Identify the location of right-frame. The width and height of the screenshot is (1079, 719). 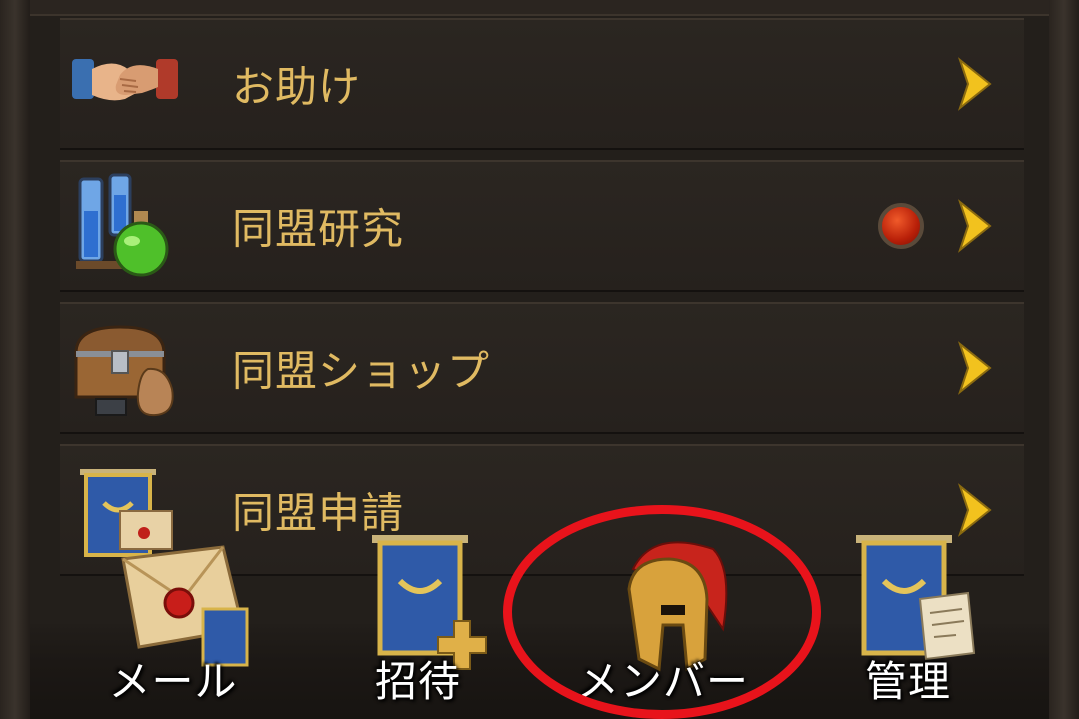
(1064, 359).